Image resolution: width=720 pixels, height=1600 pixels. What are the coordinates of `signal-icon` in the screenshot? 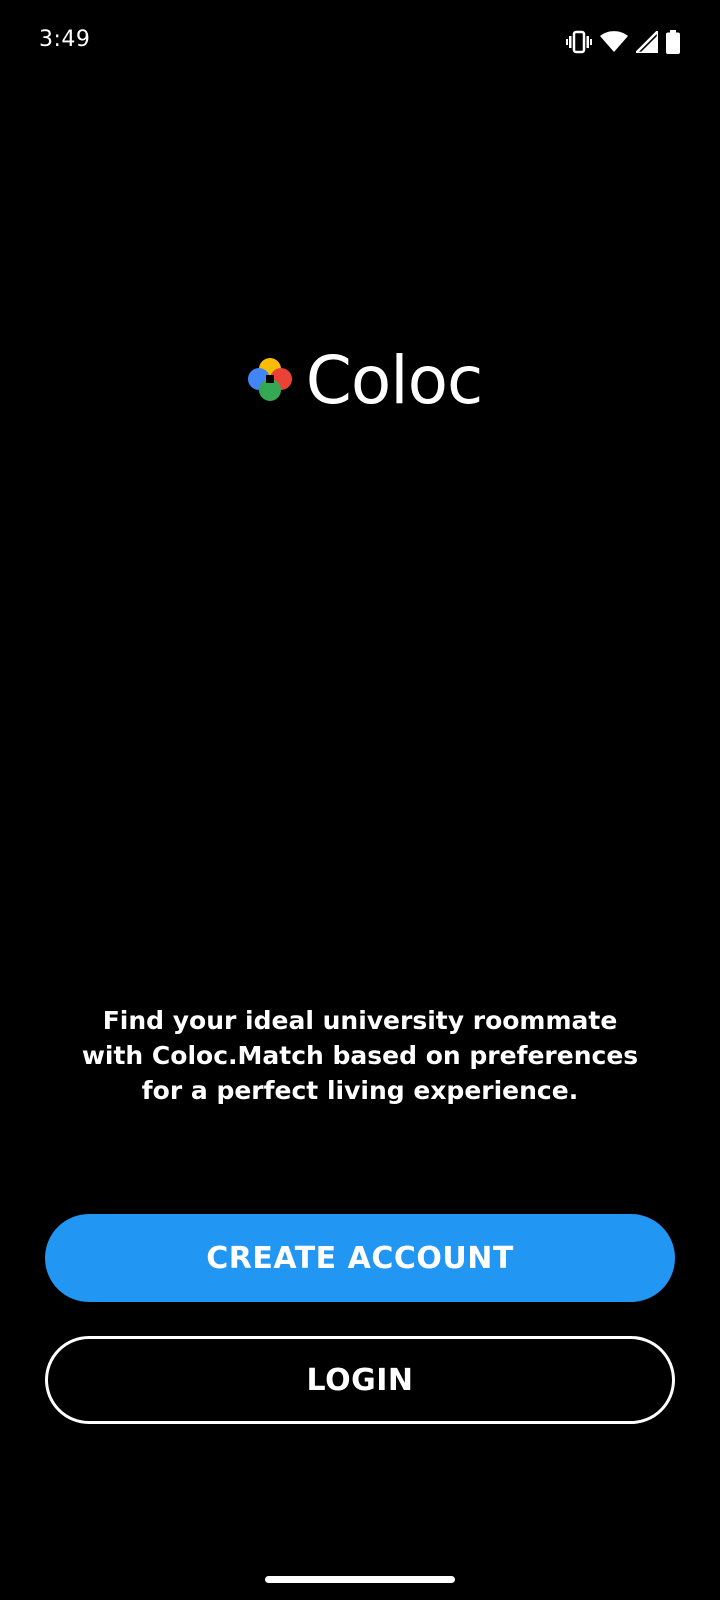 It's located at (647, 42).